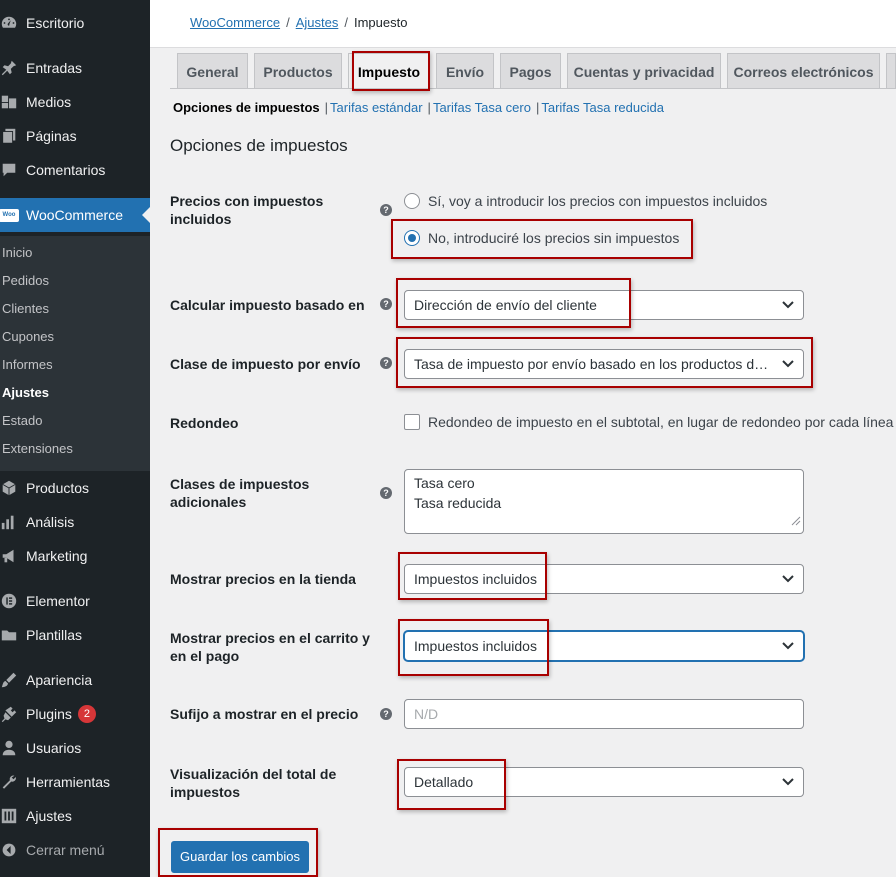 The width and height of the screenshot is (896, 877). I want to click on pages-icon, so click(11, 136).